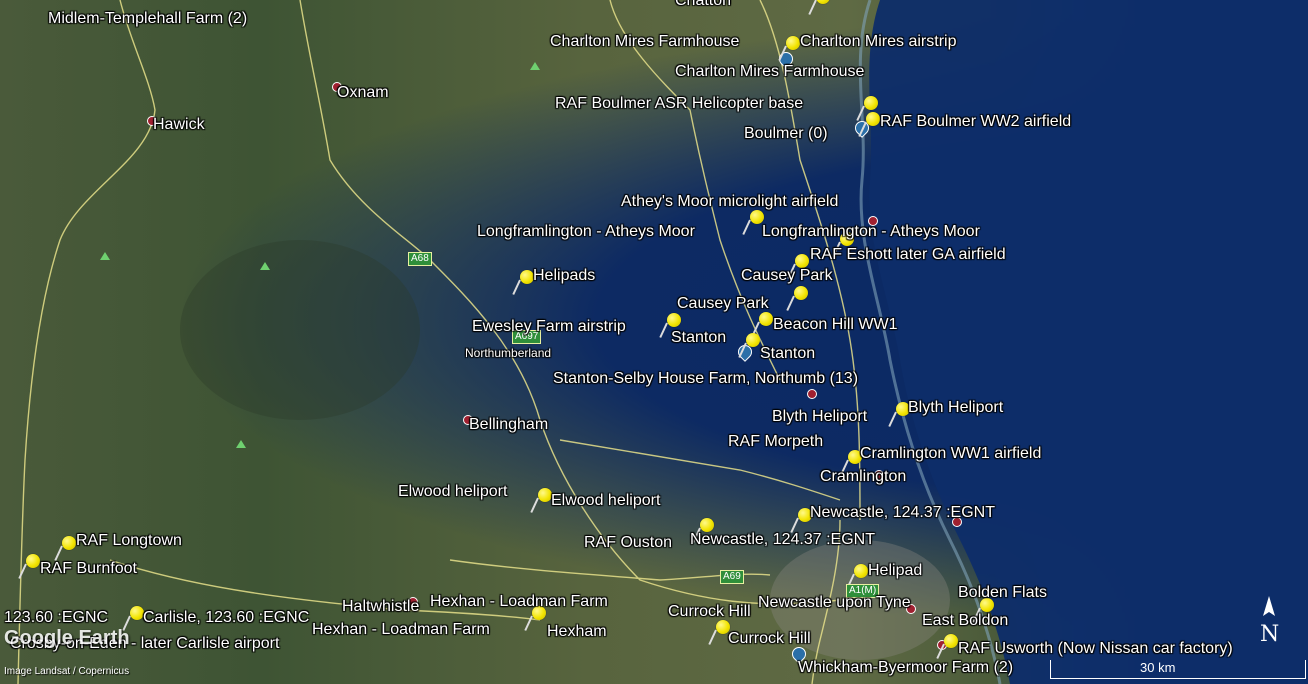  What do you see at coordinates (905, 668) in the screenshot?
I see `map-label: Whickham-Byermoor Farm (2)` at bounding box center [905, 668].